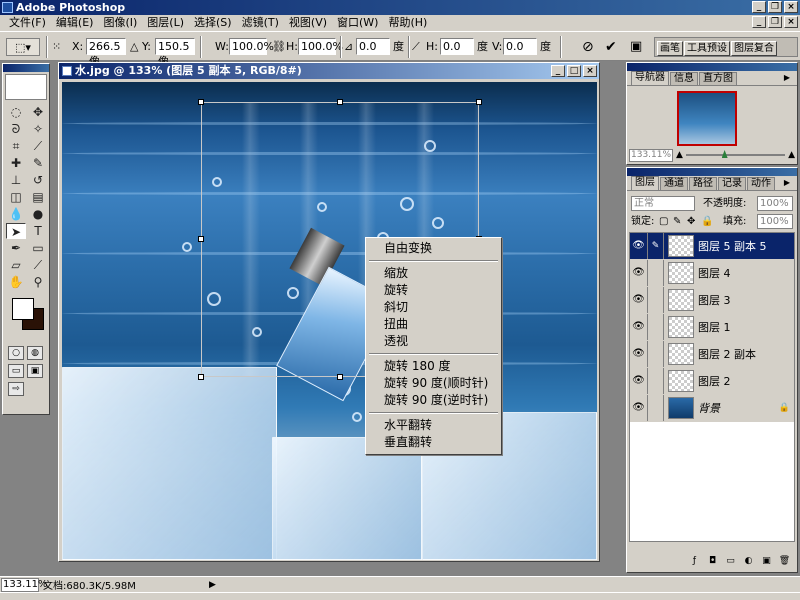  What do you see at coordinates (520, 46) in the screenshot?
I see `vskew-input: 0.0` at bounding box center [520, 46].